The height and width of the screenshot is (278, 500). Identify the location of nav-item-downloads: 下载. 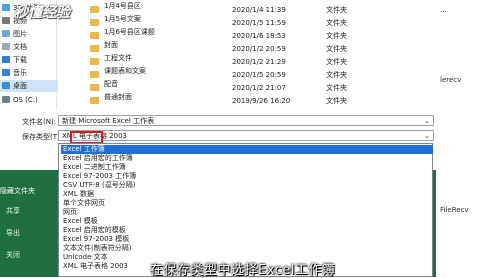
(14, 60).